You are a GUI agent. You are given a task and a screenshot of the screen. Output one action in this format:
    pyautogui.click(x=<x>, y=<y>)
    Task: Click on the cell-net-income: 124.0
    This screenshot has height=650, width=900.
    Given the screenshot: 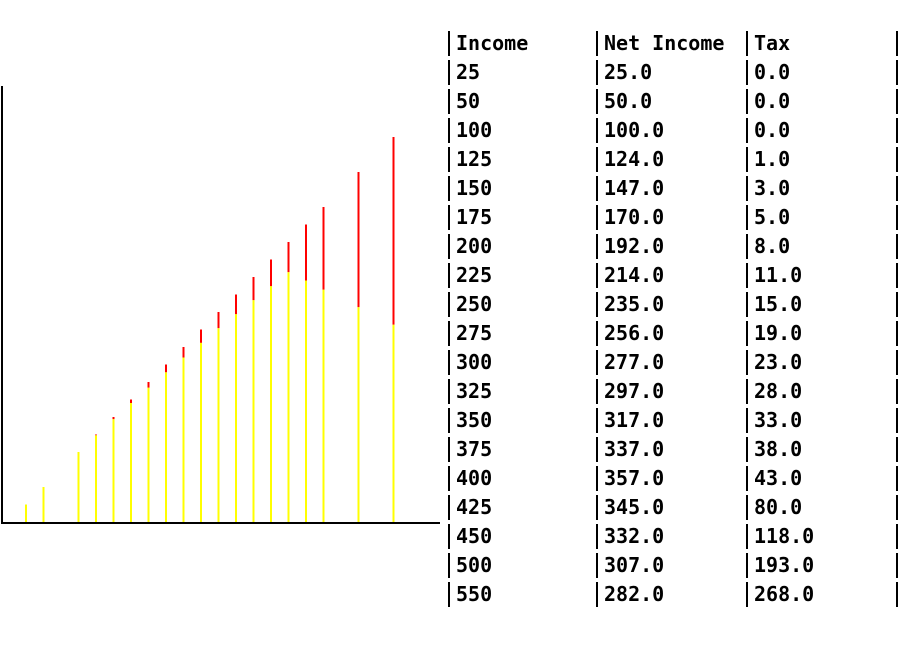 What is the action you would take?
    pyautogui.click(x=630, y=159)
    